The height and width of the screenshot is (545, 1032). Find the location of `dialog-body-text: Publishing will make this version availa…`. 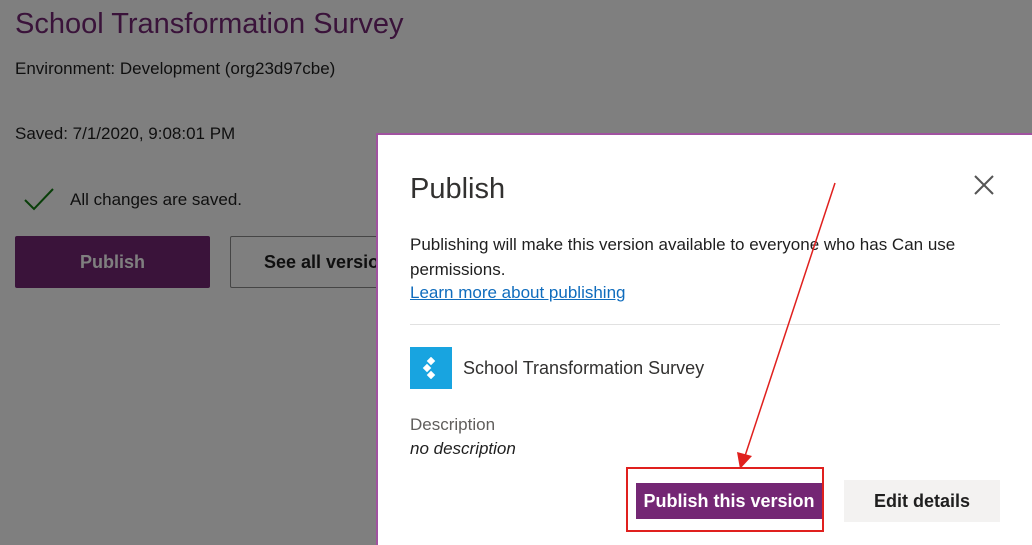

dialog-body-text: Publishing will make this version availa… is located at coordinates (683, 257).